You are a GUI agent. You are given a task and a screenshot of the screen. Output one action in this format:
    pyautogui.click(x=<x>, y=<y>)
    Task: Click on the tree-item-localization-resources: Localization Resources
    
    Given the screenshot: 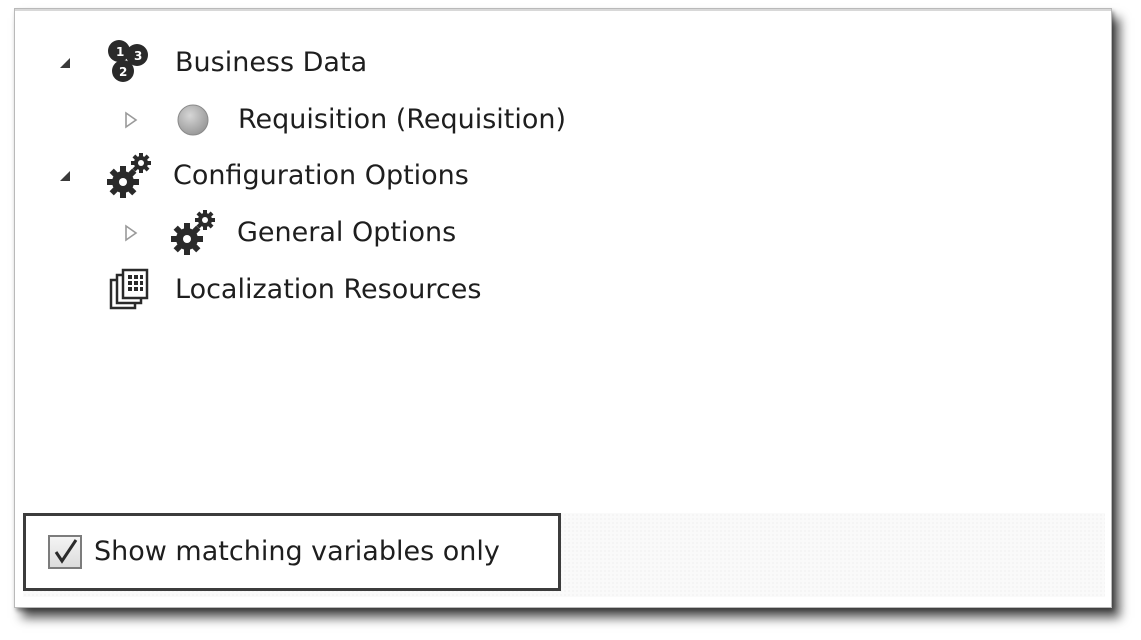 What is the action you would take?
    pyautogui.click(x=365, y=290)
    